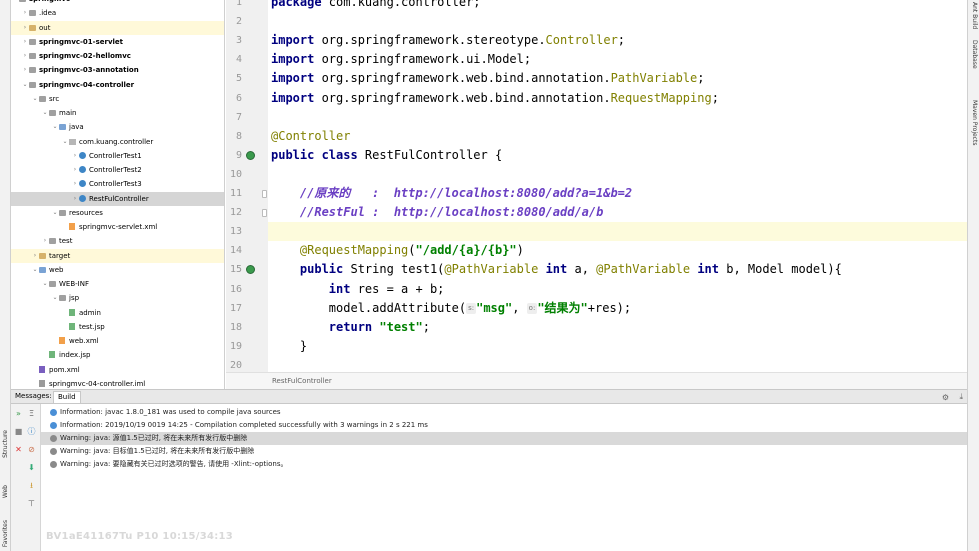  Describe the element at coordinates (401, 59) in the screenshot. I see `code-line: import org.springframework.ui.Model;` at that location.